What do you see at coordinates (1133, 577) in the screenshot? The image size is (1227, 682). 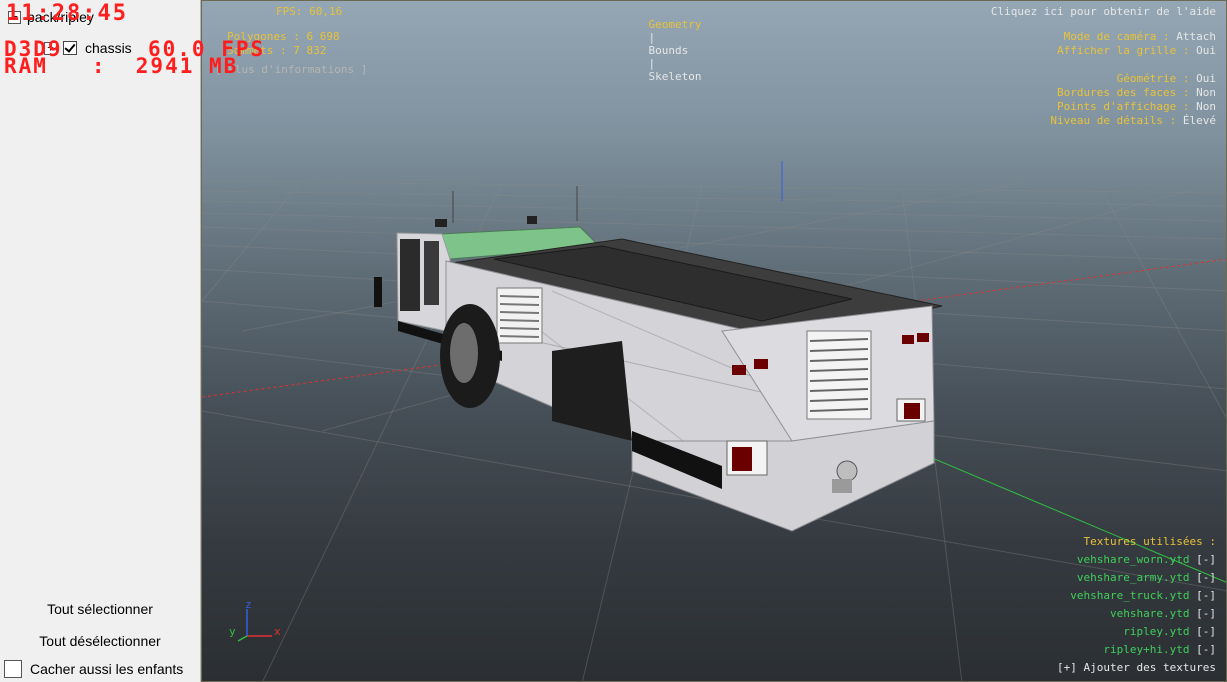 I see `texture-name: vehshare_army.ytd` at bounding box center [1133, 577].